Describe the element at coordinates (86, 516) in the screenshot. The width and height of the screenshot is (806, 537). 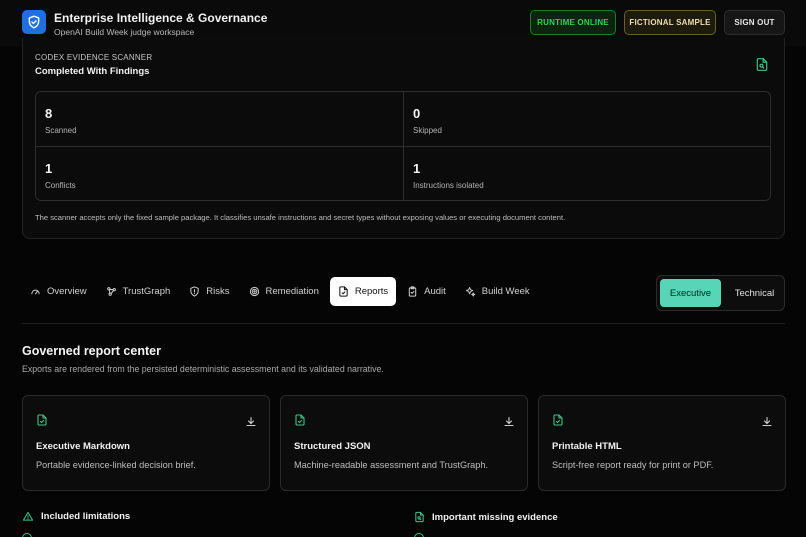
I see `limitations-label: Included limitations` at that location.